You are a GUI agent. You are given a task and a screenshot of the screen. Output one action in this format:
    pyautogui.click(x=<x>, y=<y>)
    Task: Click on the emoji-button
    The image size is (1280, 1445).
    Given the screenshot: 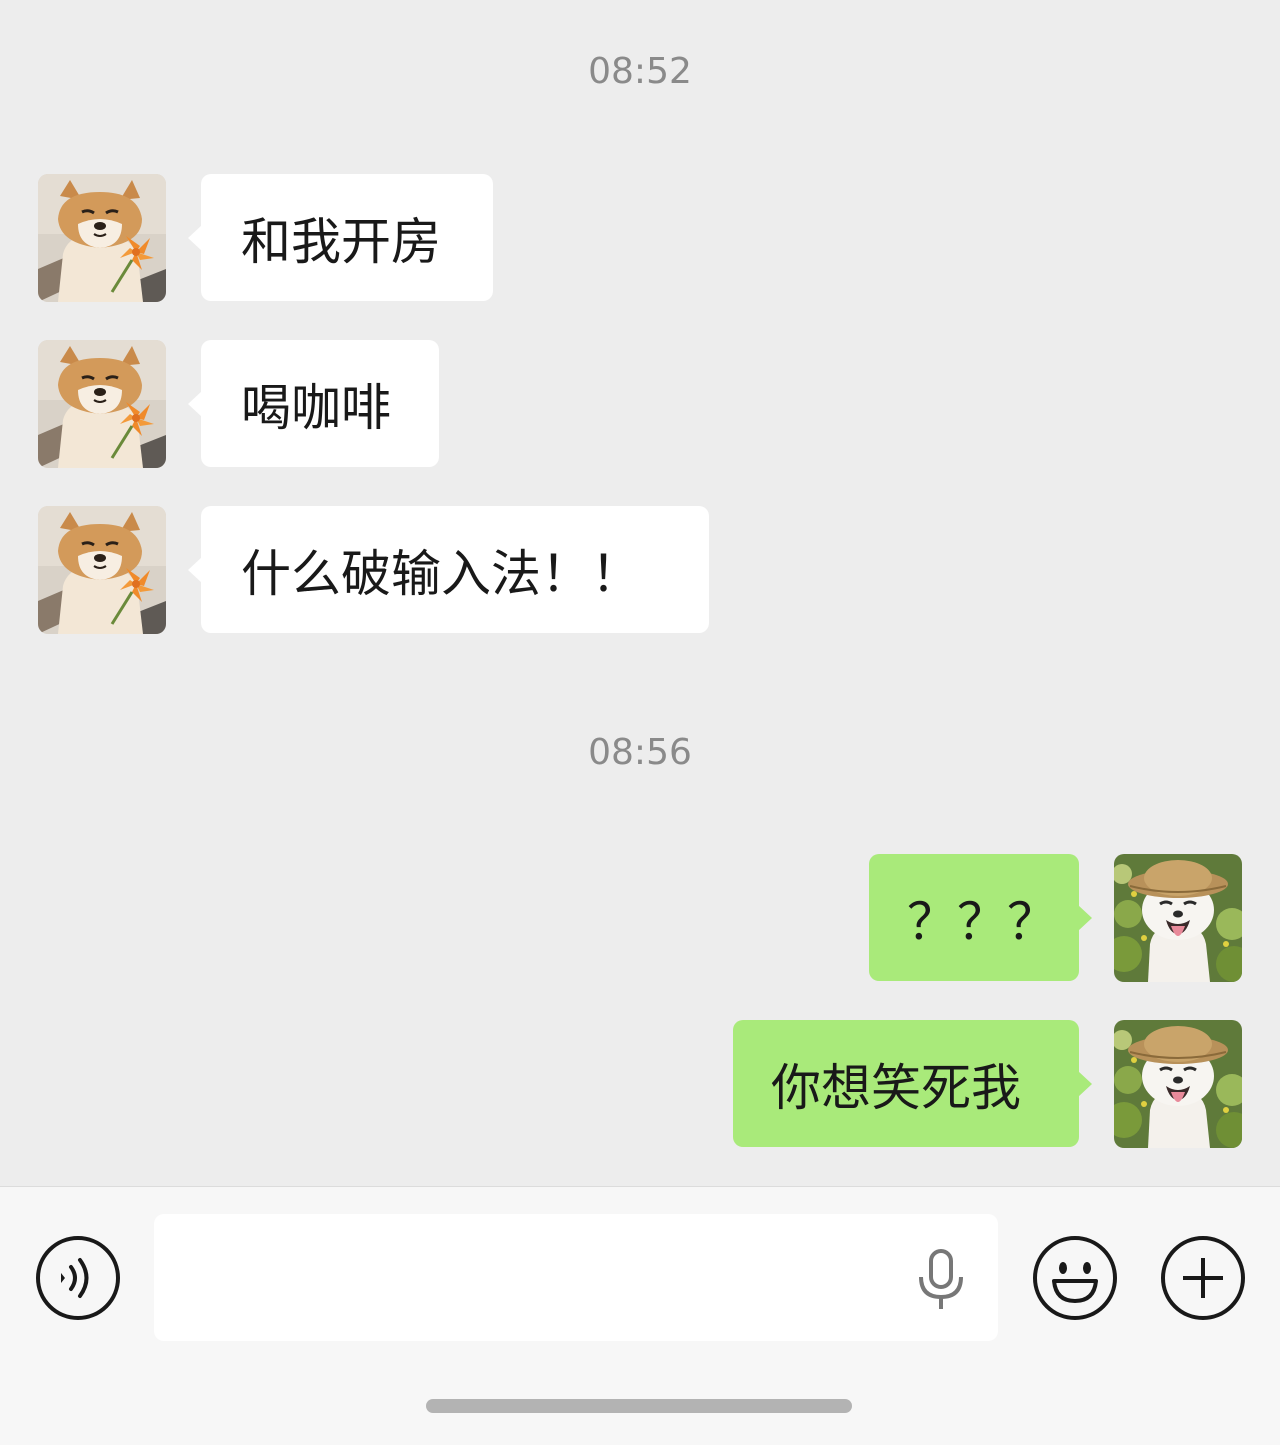 What is the action you would take?
    pyautogui.click(x=1075, y=1278)
    